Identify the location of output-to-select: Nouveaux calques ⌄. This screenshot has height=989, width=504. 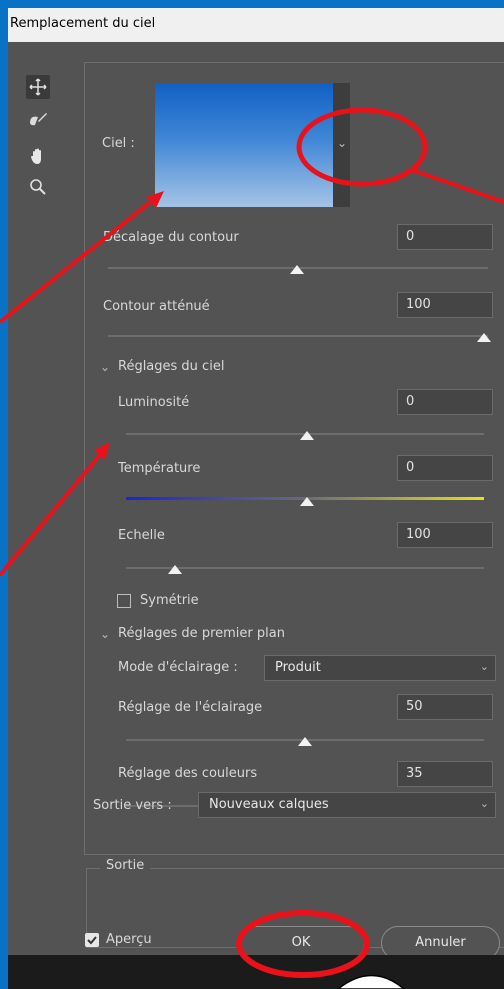
(347, 805).